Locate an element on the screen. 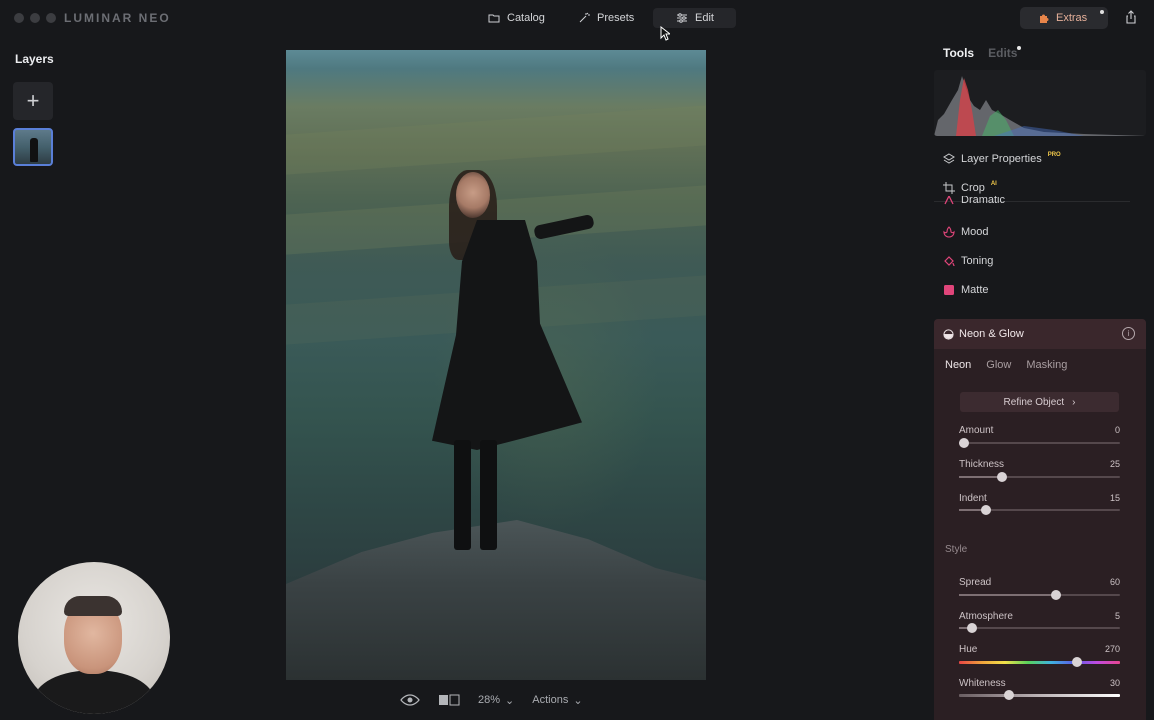 Image resolution: width=1154 pixels, height=720 pixels. slider-label-hue: Hue is located at coordinates (968, 649).